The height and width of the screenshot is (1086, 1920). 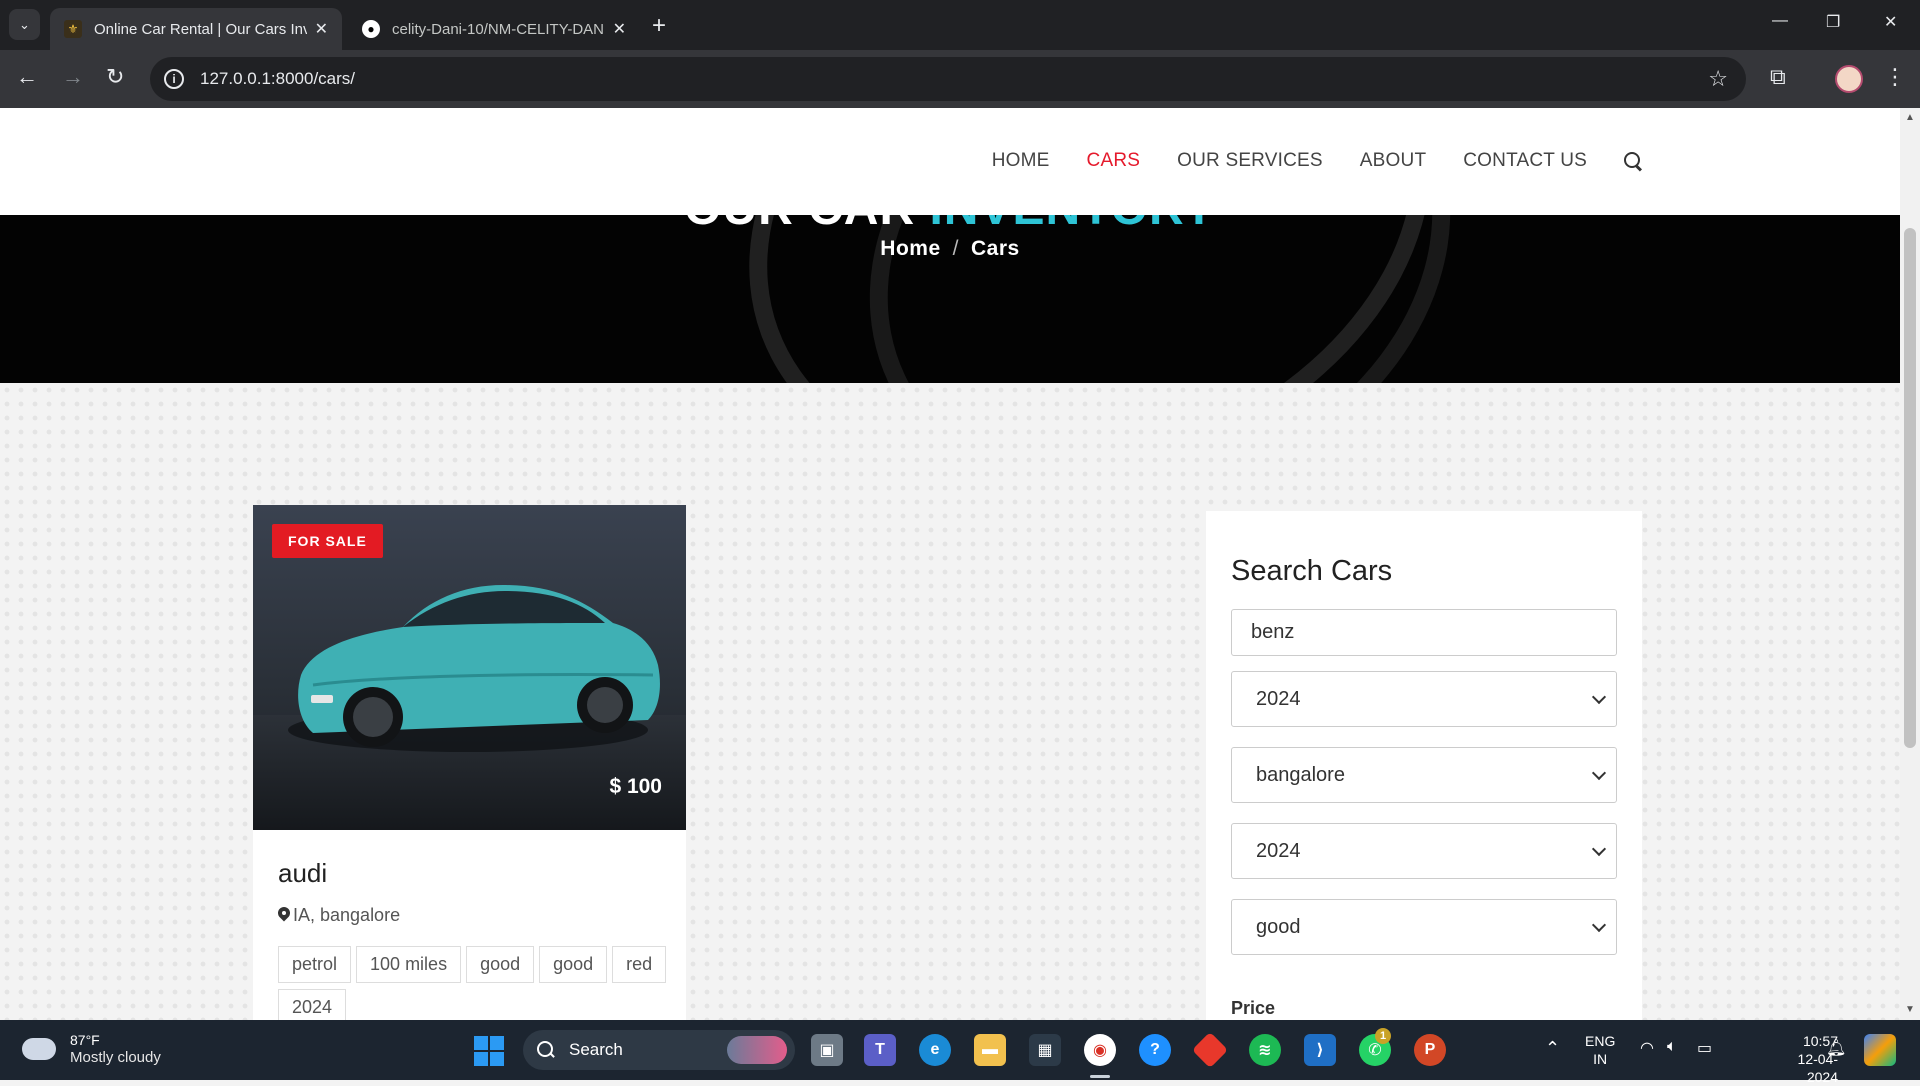 I want to click on keyword-input: benz, so click(x=1424, y=632).